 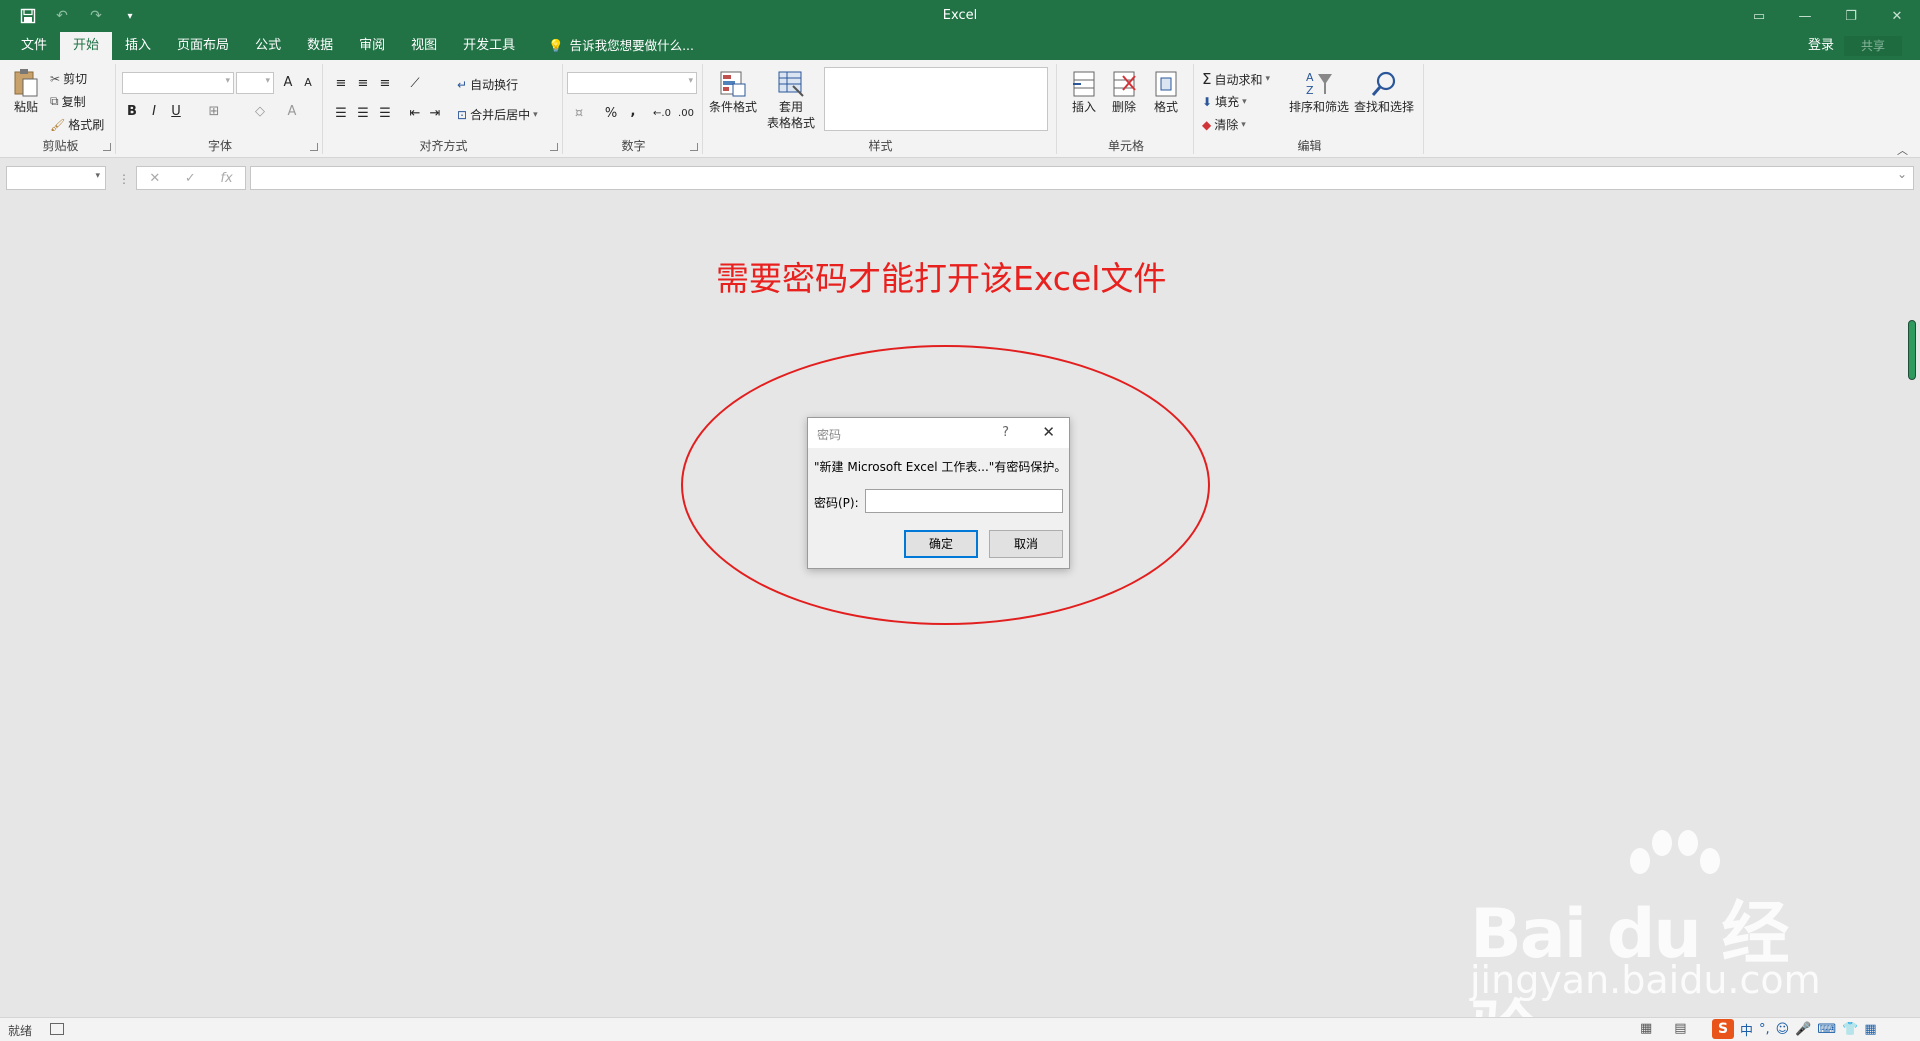 I want to click on copy-button: ⧉ 复制, so click(x=68, y=101).